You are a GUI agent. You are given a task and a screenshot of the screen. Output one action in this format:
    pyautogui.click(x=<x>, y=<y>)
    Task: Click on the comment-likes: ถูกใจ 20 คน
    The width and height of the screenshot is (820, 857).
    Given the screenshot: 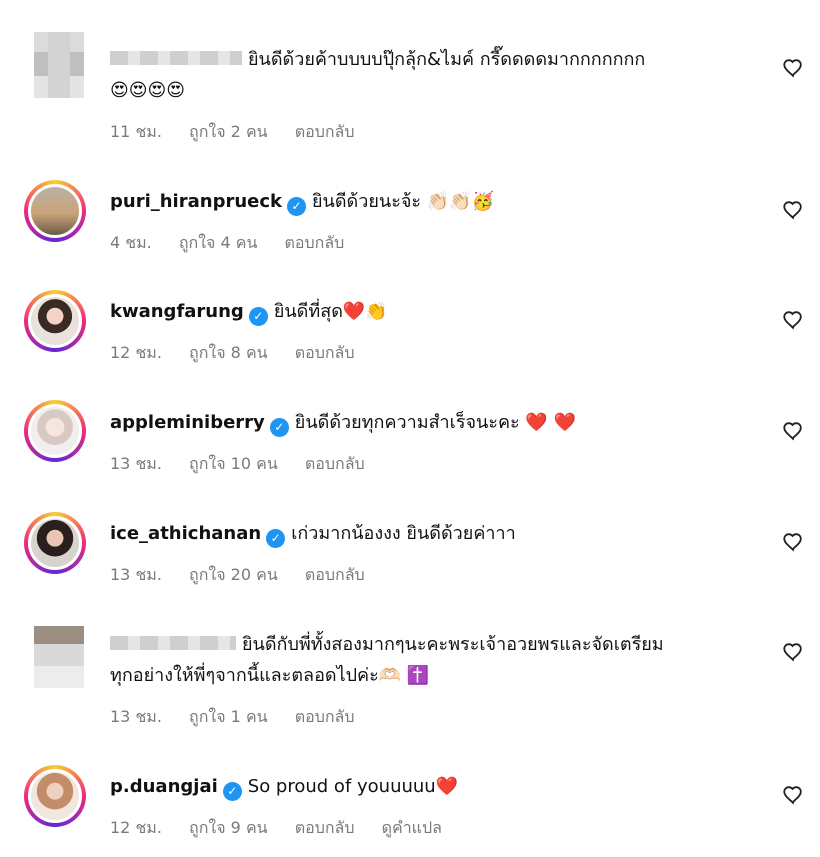 What is the action you would take?
    pyautogui.click(x=233, y=574)
    